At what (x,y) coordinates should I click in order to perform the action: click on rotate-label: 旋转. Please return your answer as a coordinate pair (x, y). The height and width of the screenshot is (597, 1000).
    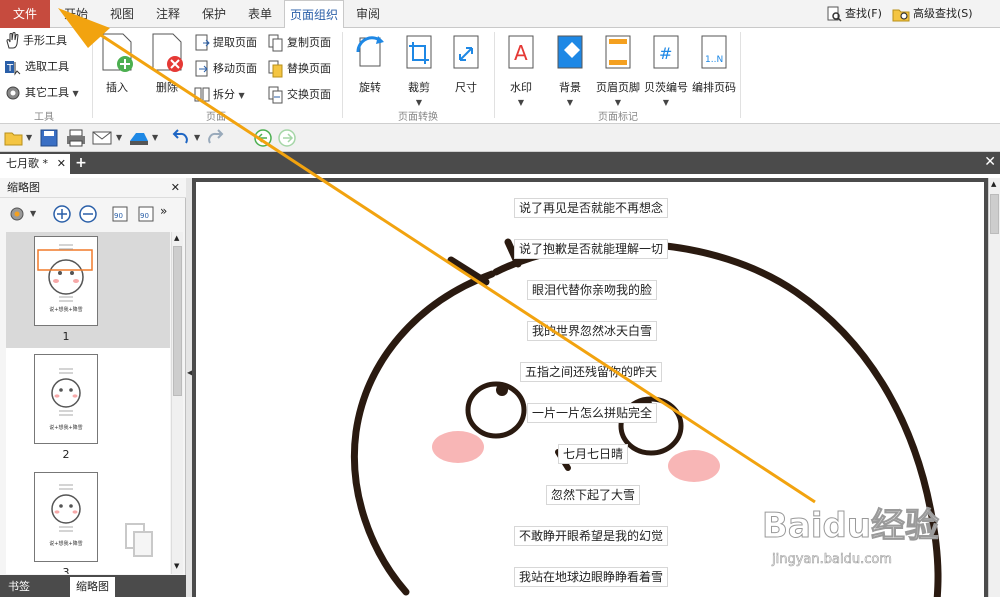
    Looking at the image, I should click on (370, 87).